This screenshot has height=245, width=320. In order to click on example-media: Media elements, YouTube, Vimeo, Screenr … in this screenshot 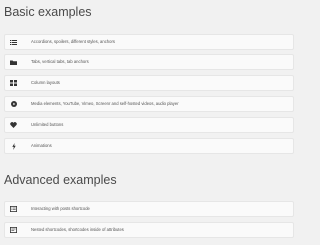, I will do `click(149, 104)`.